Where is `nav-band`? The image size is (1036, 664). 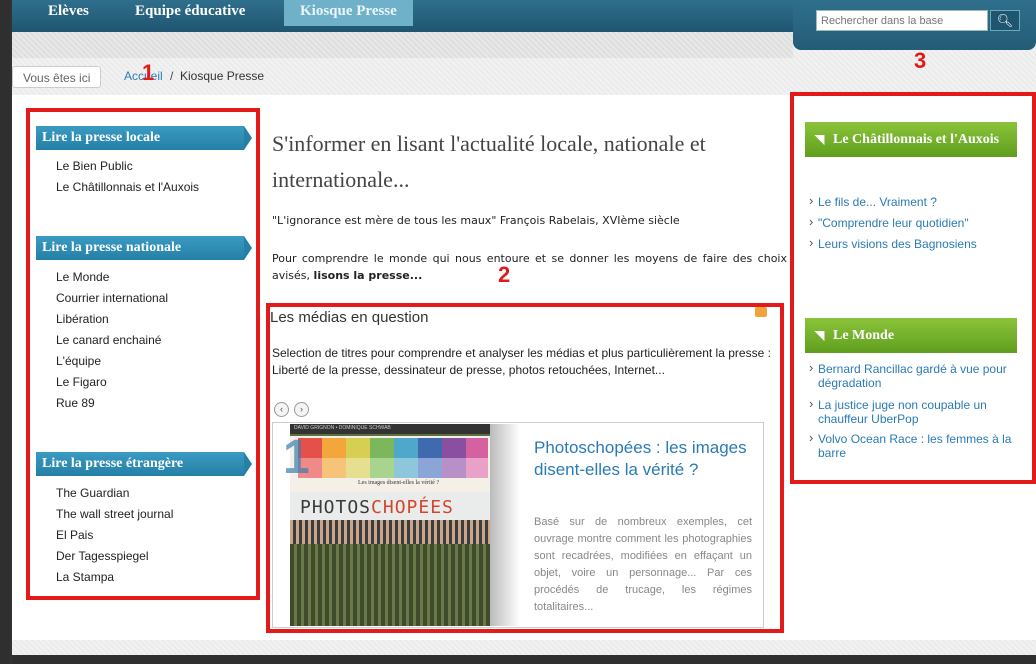
nav-band is located at coordinates (402, 45).